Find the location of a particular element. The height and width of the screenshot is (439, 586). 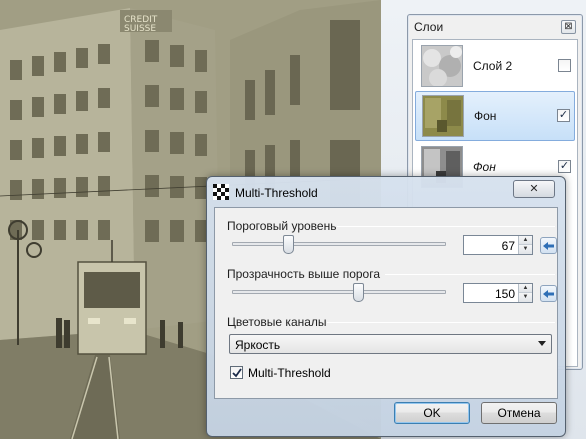

dialog-titlebar: Multi-Threshold ✕ is located at coordinates (386, 192).